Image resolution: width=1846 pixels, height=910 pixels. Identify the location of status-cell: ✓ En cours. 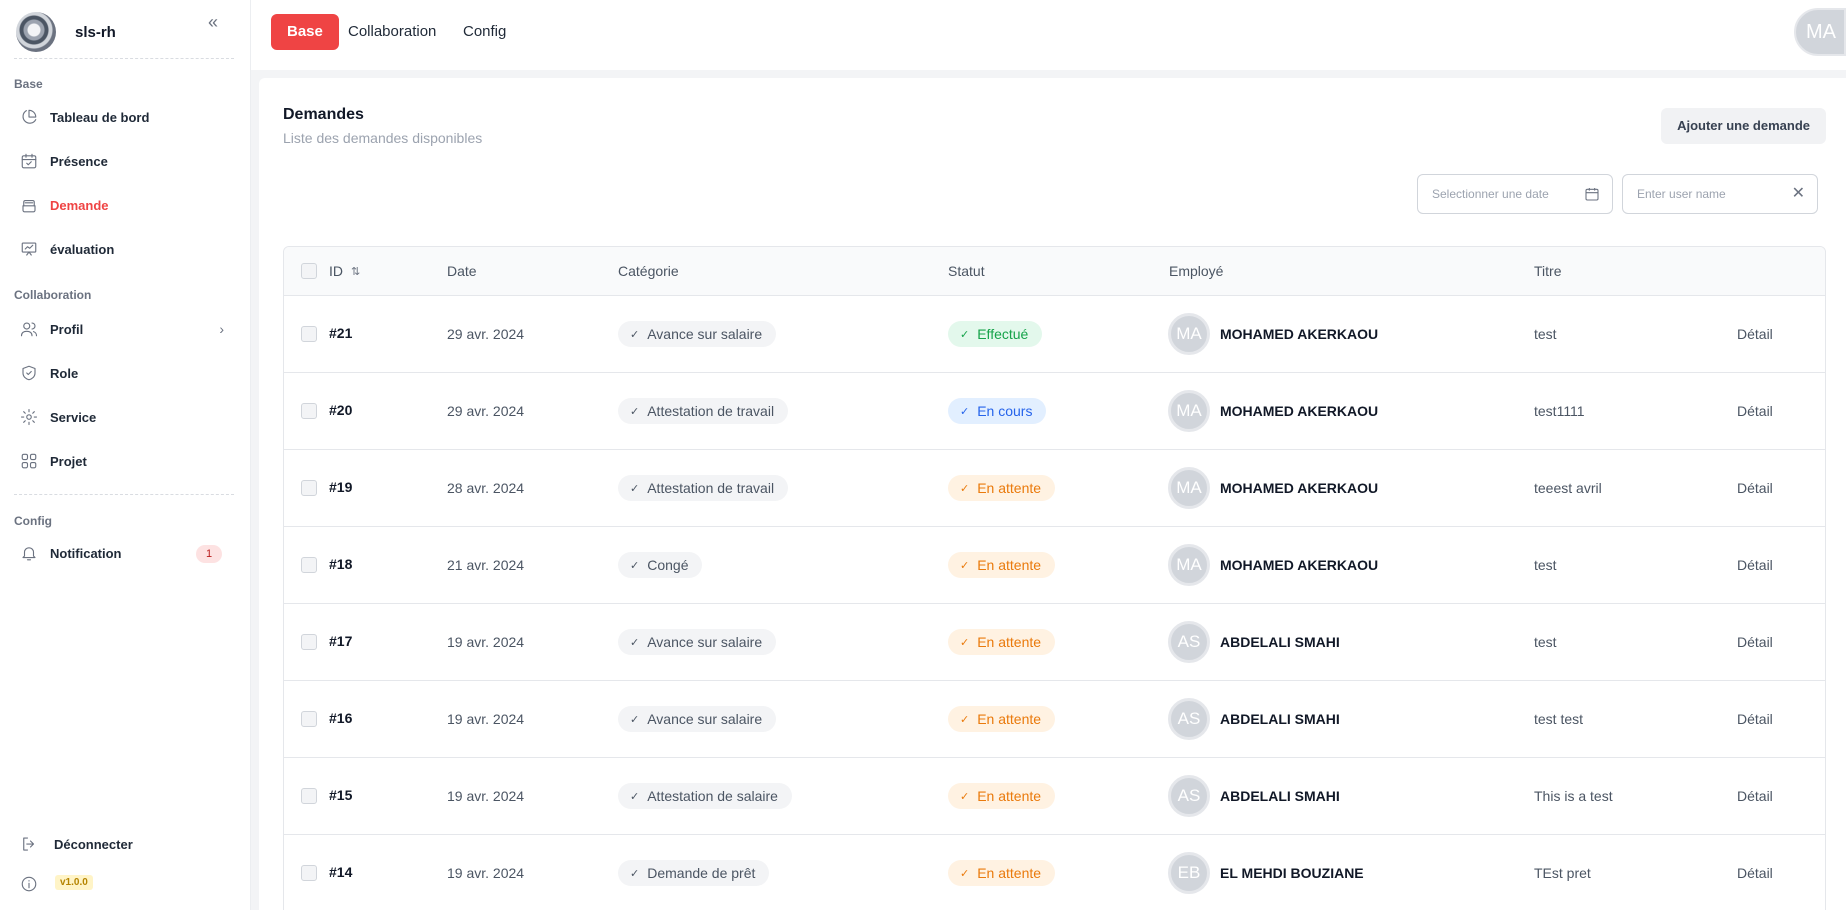
(997, 411).